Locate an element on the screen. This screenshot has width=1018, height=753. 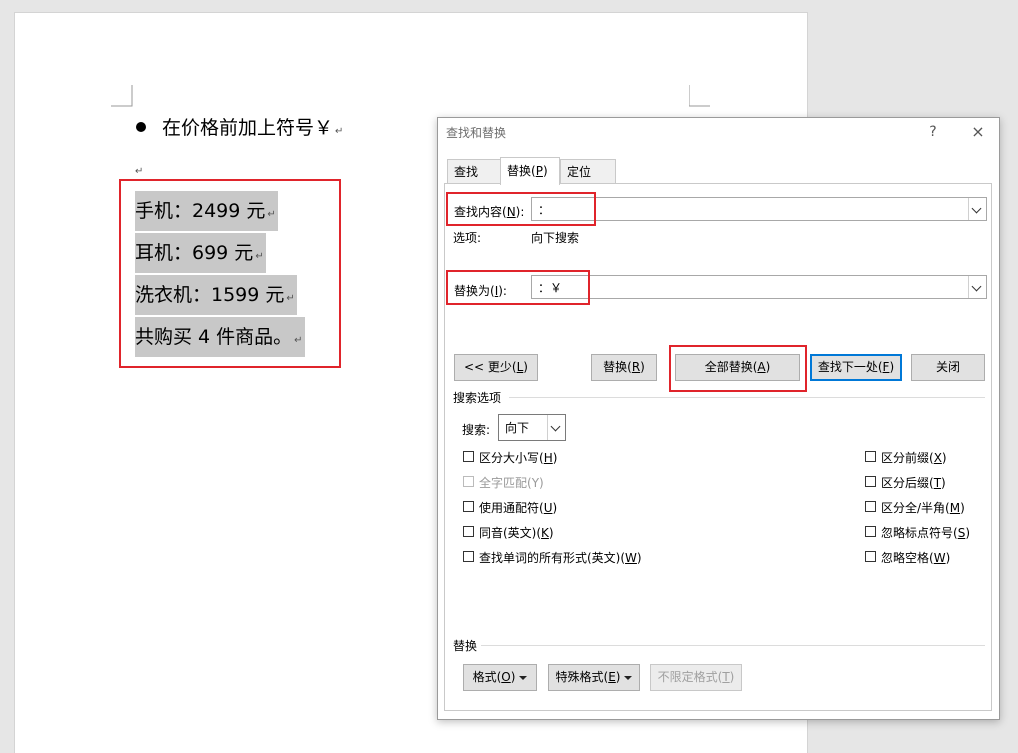
empty-paragraph-mark: ↵ is located at coordinates (139, 171).